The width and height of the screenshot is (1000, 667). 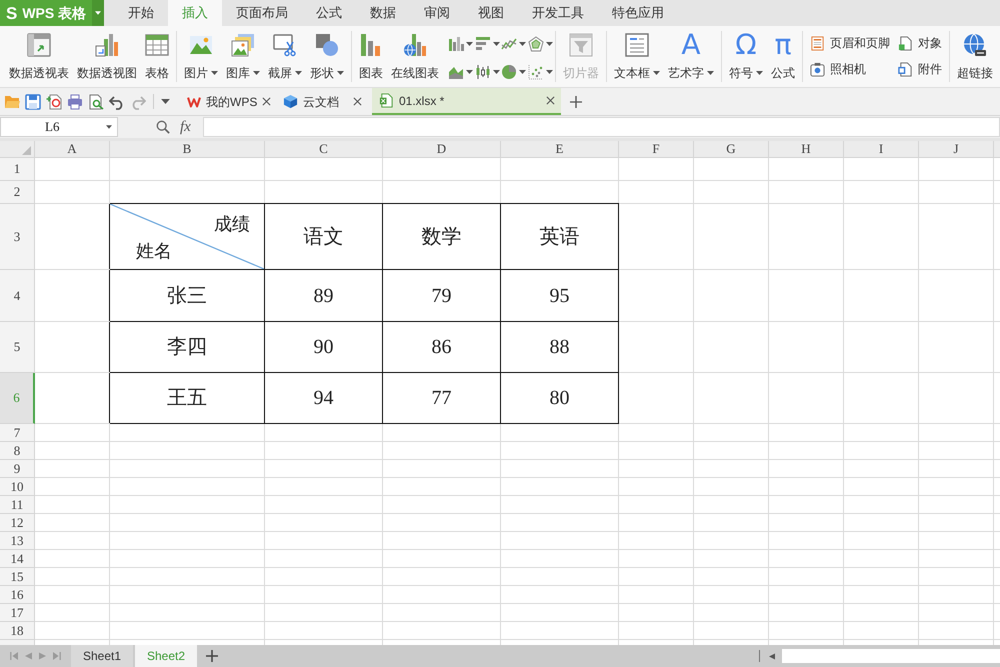 What do you see at coordinates (536, 72) in the screenshot?
I see `scatter-chart-icon` at bounding box center [536, 72].